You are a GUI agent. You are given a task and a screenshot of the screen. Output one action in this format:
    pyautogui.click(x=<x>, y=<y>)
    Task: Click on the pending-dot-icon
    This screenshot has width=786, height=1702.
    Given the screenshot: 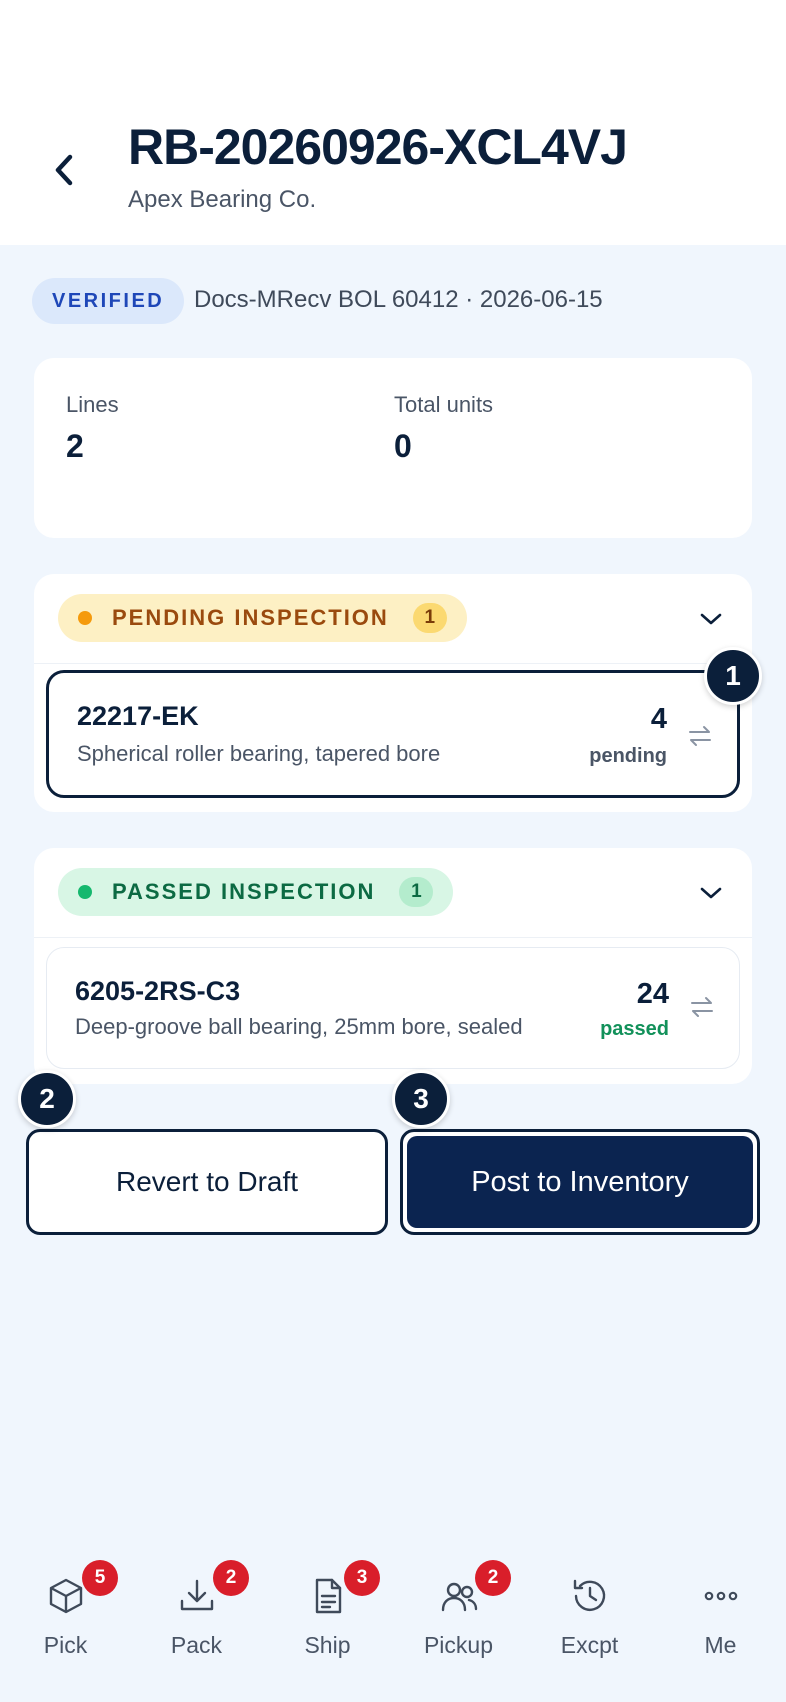 What is the action you would take?
    pyautogui.click(x=85, y=618)
    